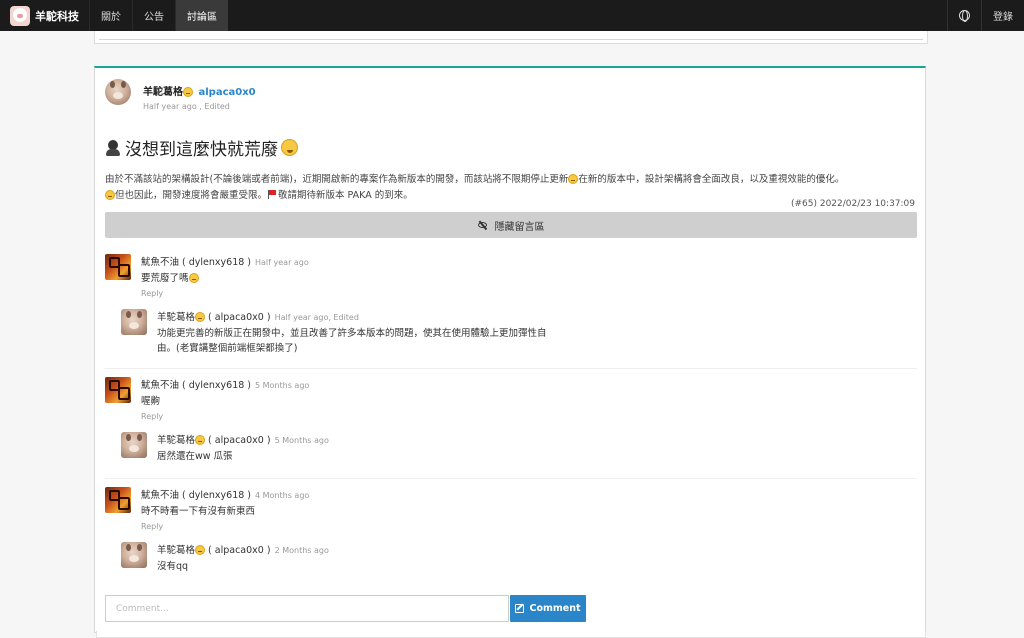  I want to click on comment-reply: 羊駝葛格 ( alpaca0x0 ) 2 Months ago 沒有qq, so click(225, 558).